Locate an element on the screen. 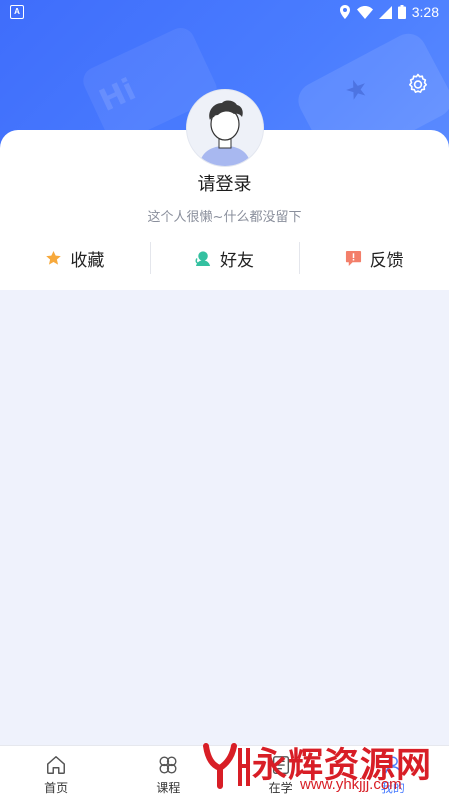  feedback-icon is located at coordinates (353, 258).